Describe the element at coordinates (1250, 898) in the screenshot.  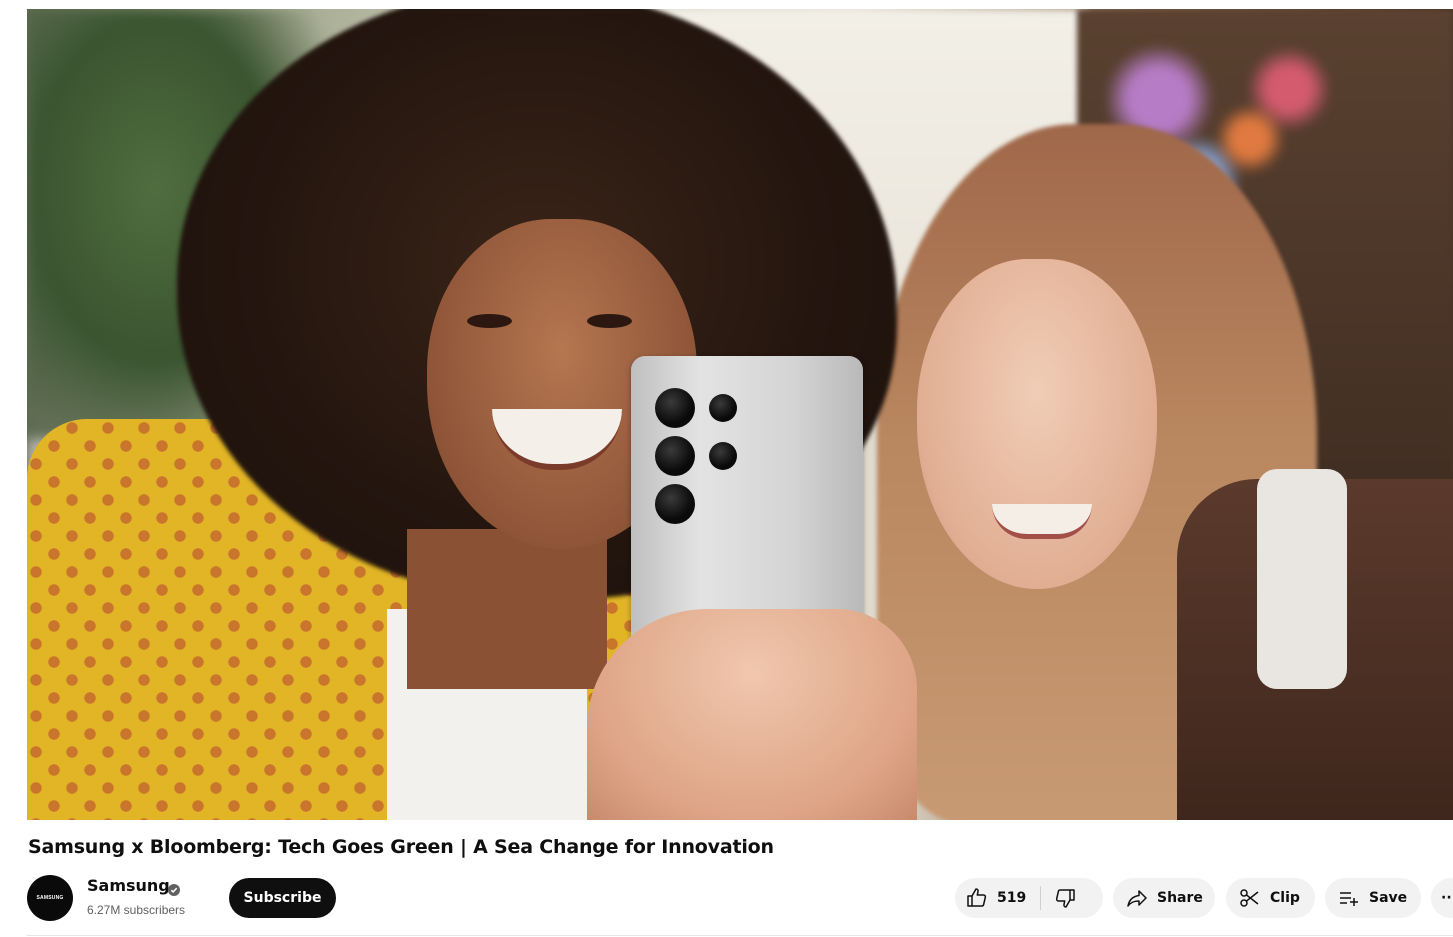
I see `scissors-icon` at that location.